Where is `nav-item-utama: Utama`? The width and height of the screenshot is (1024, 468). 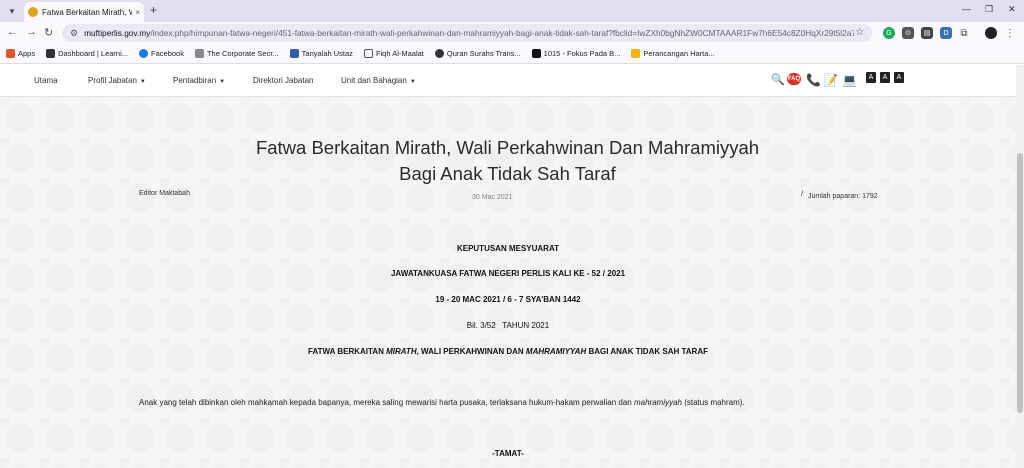 nav-item-utama: Utama is located at coordinates (46, 80).